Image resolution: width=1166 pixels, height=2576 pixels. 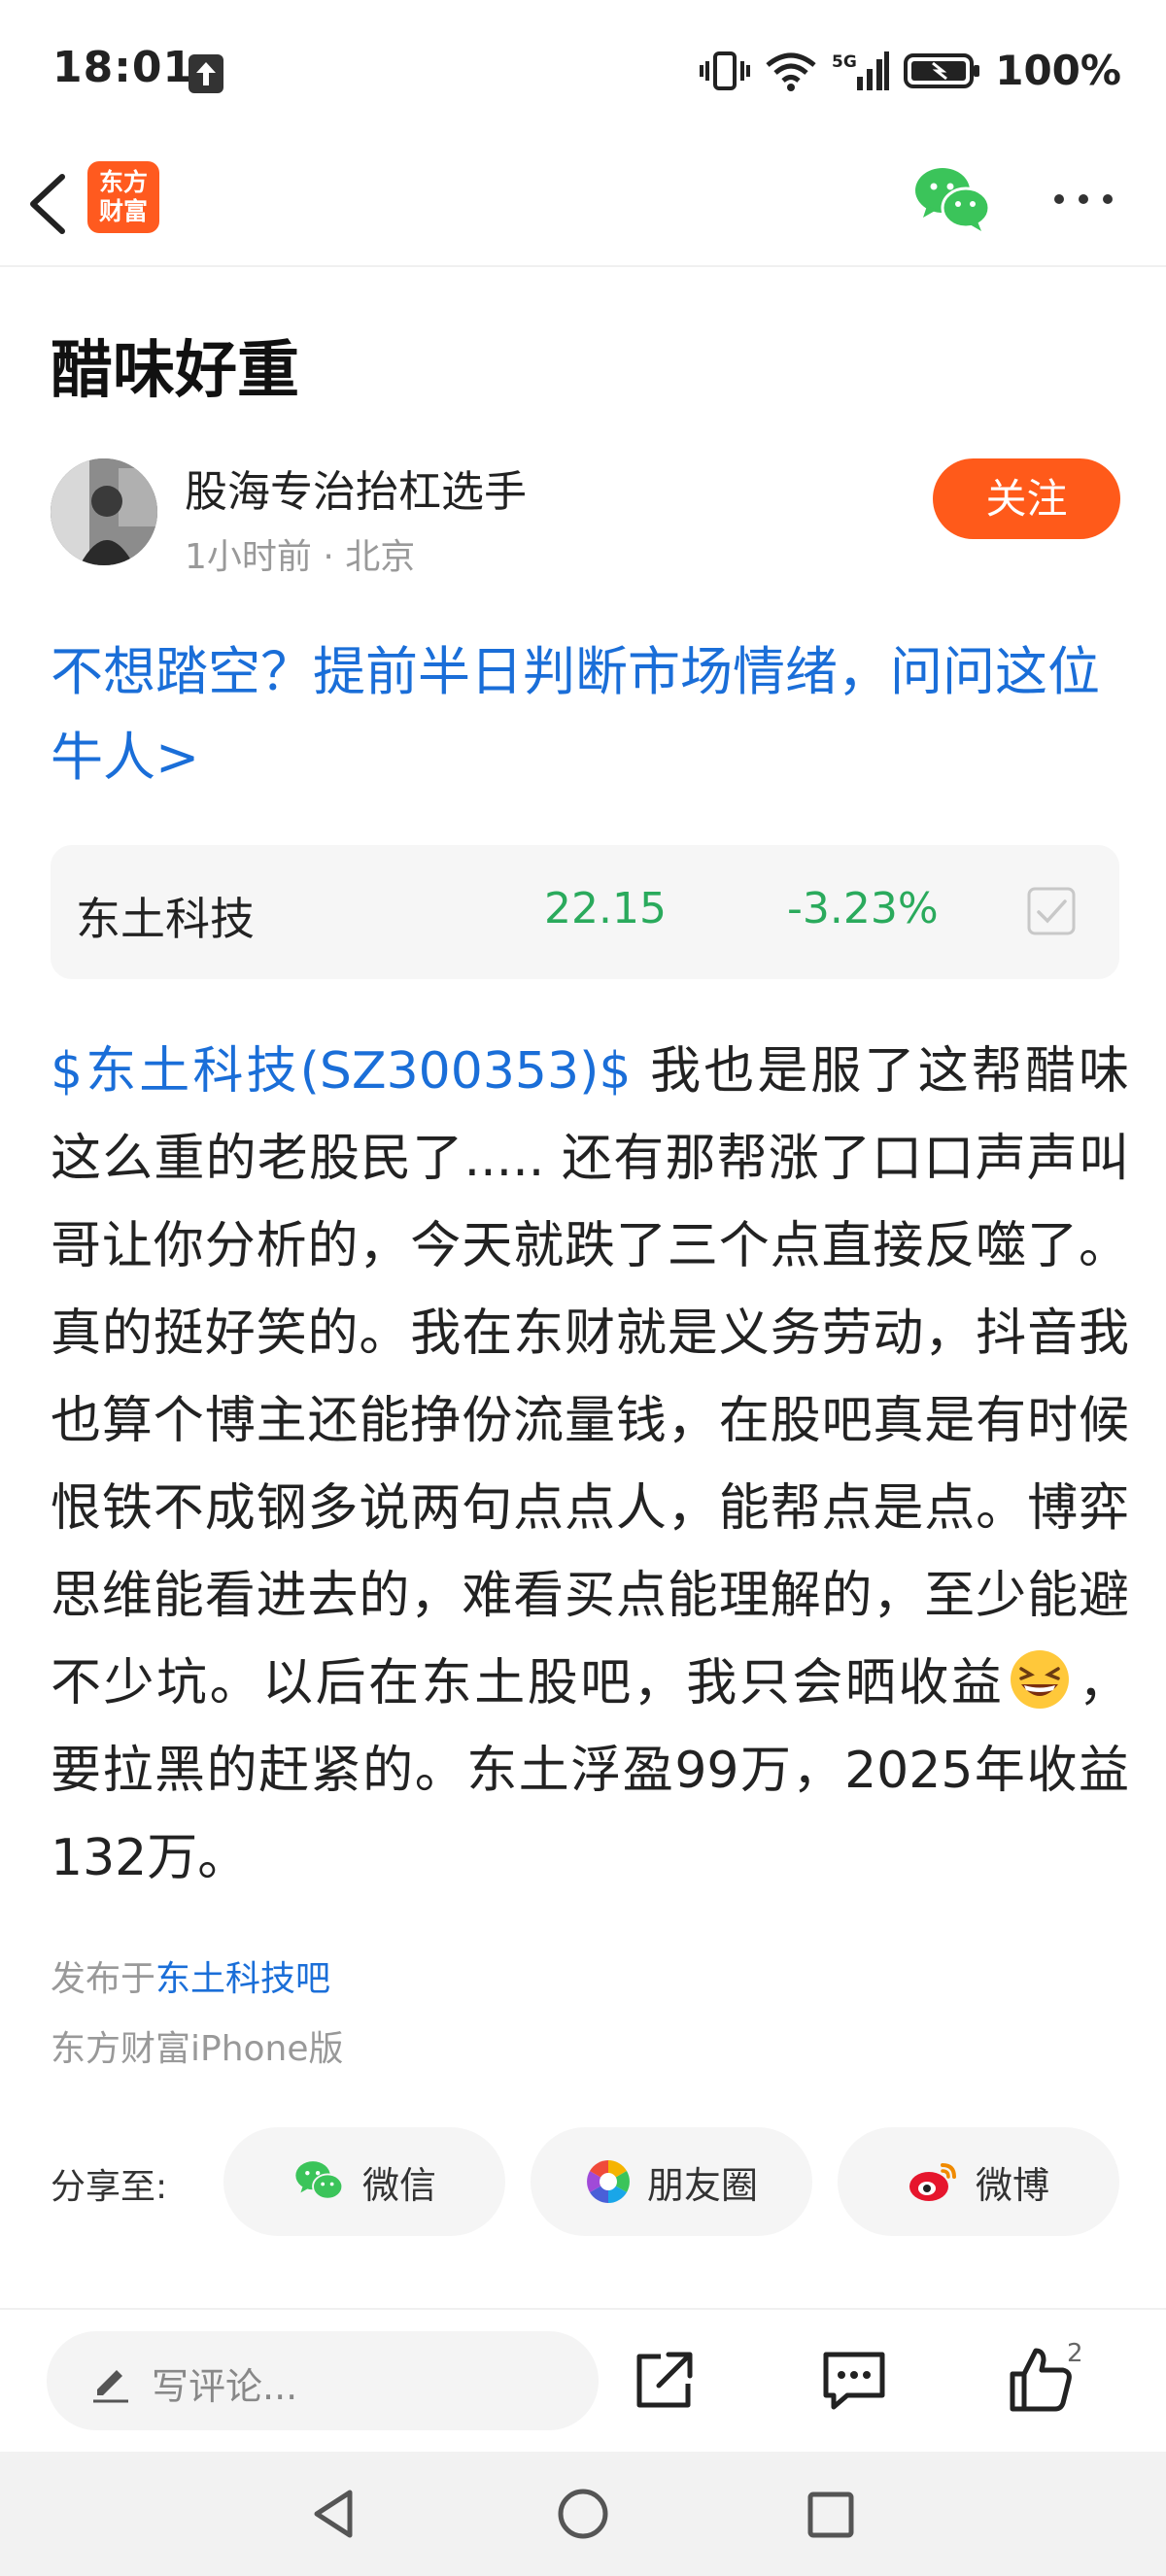 I want to click on status-time: 18:01, so click(x=123, y=67).